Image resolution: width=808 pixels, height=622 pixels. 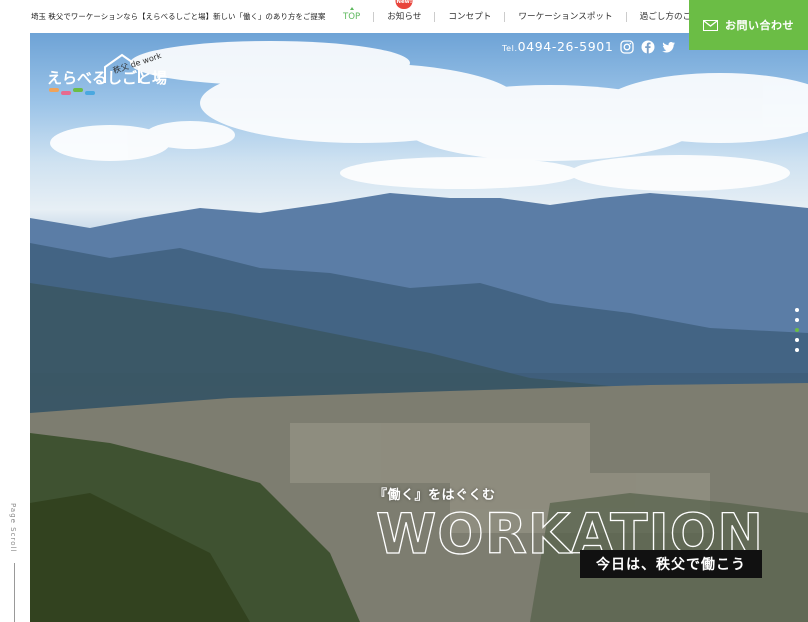 I want to click on left-rail: Page Scroll, so click(x=15, y=327).